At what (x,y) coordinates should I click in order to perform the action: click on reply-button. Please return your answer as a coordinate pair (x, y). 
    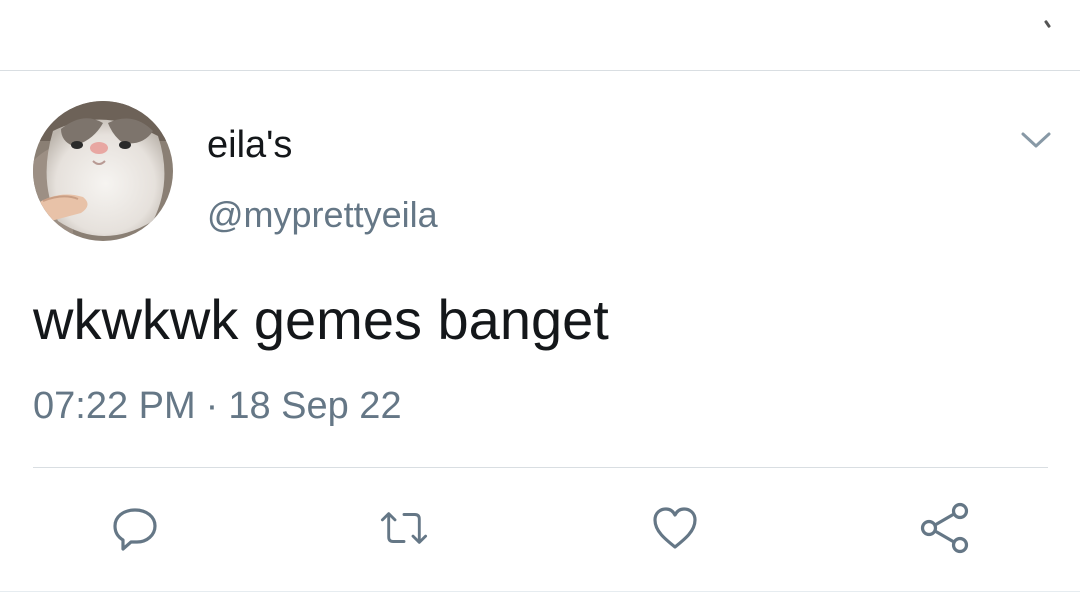
    Looking at the image, I should click on (135, 528).